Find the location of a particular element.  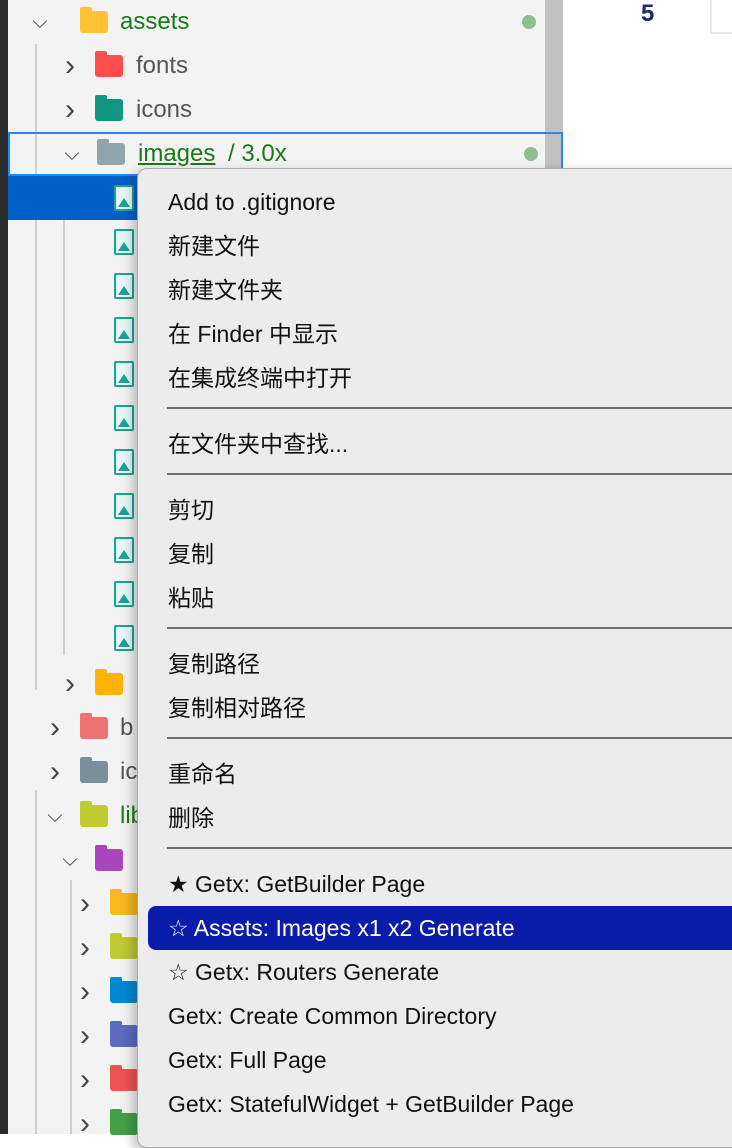

menu-item: 删除 is located at coordinates (191, 818).